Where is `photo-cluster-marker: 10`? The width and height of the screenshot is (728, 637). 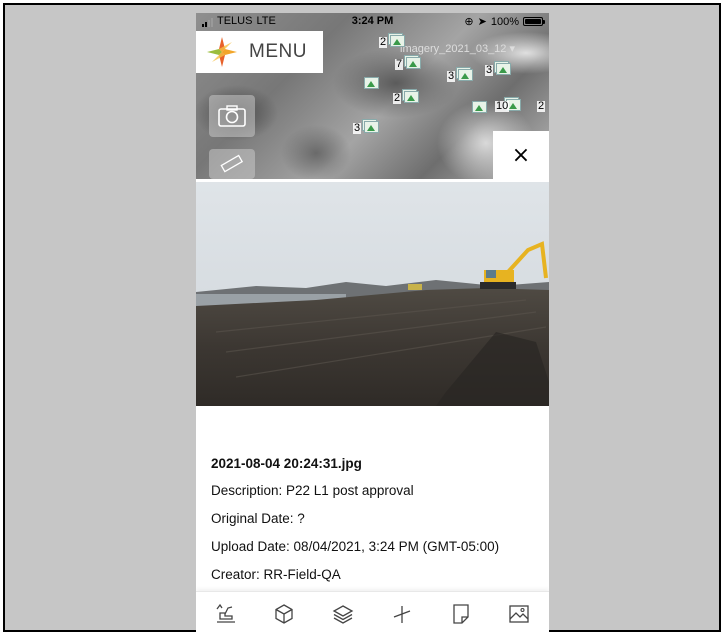 photo-cluster-marker: 10 is located at coordinates (508, 104).